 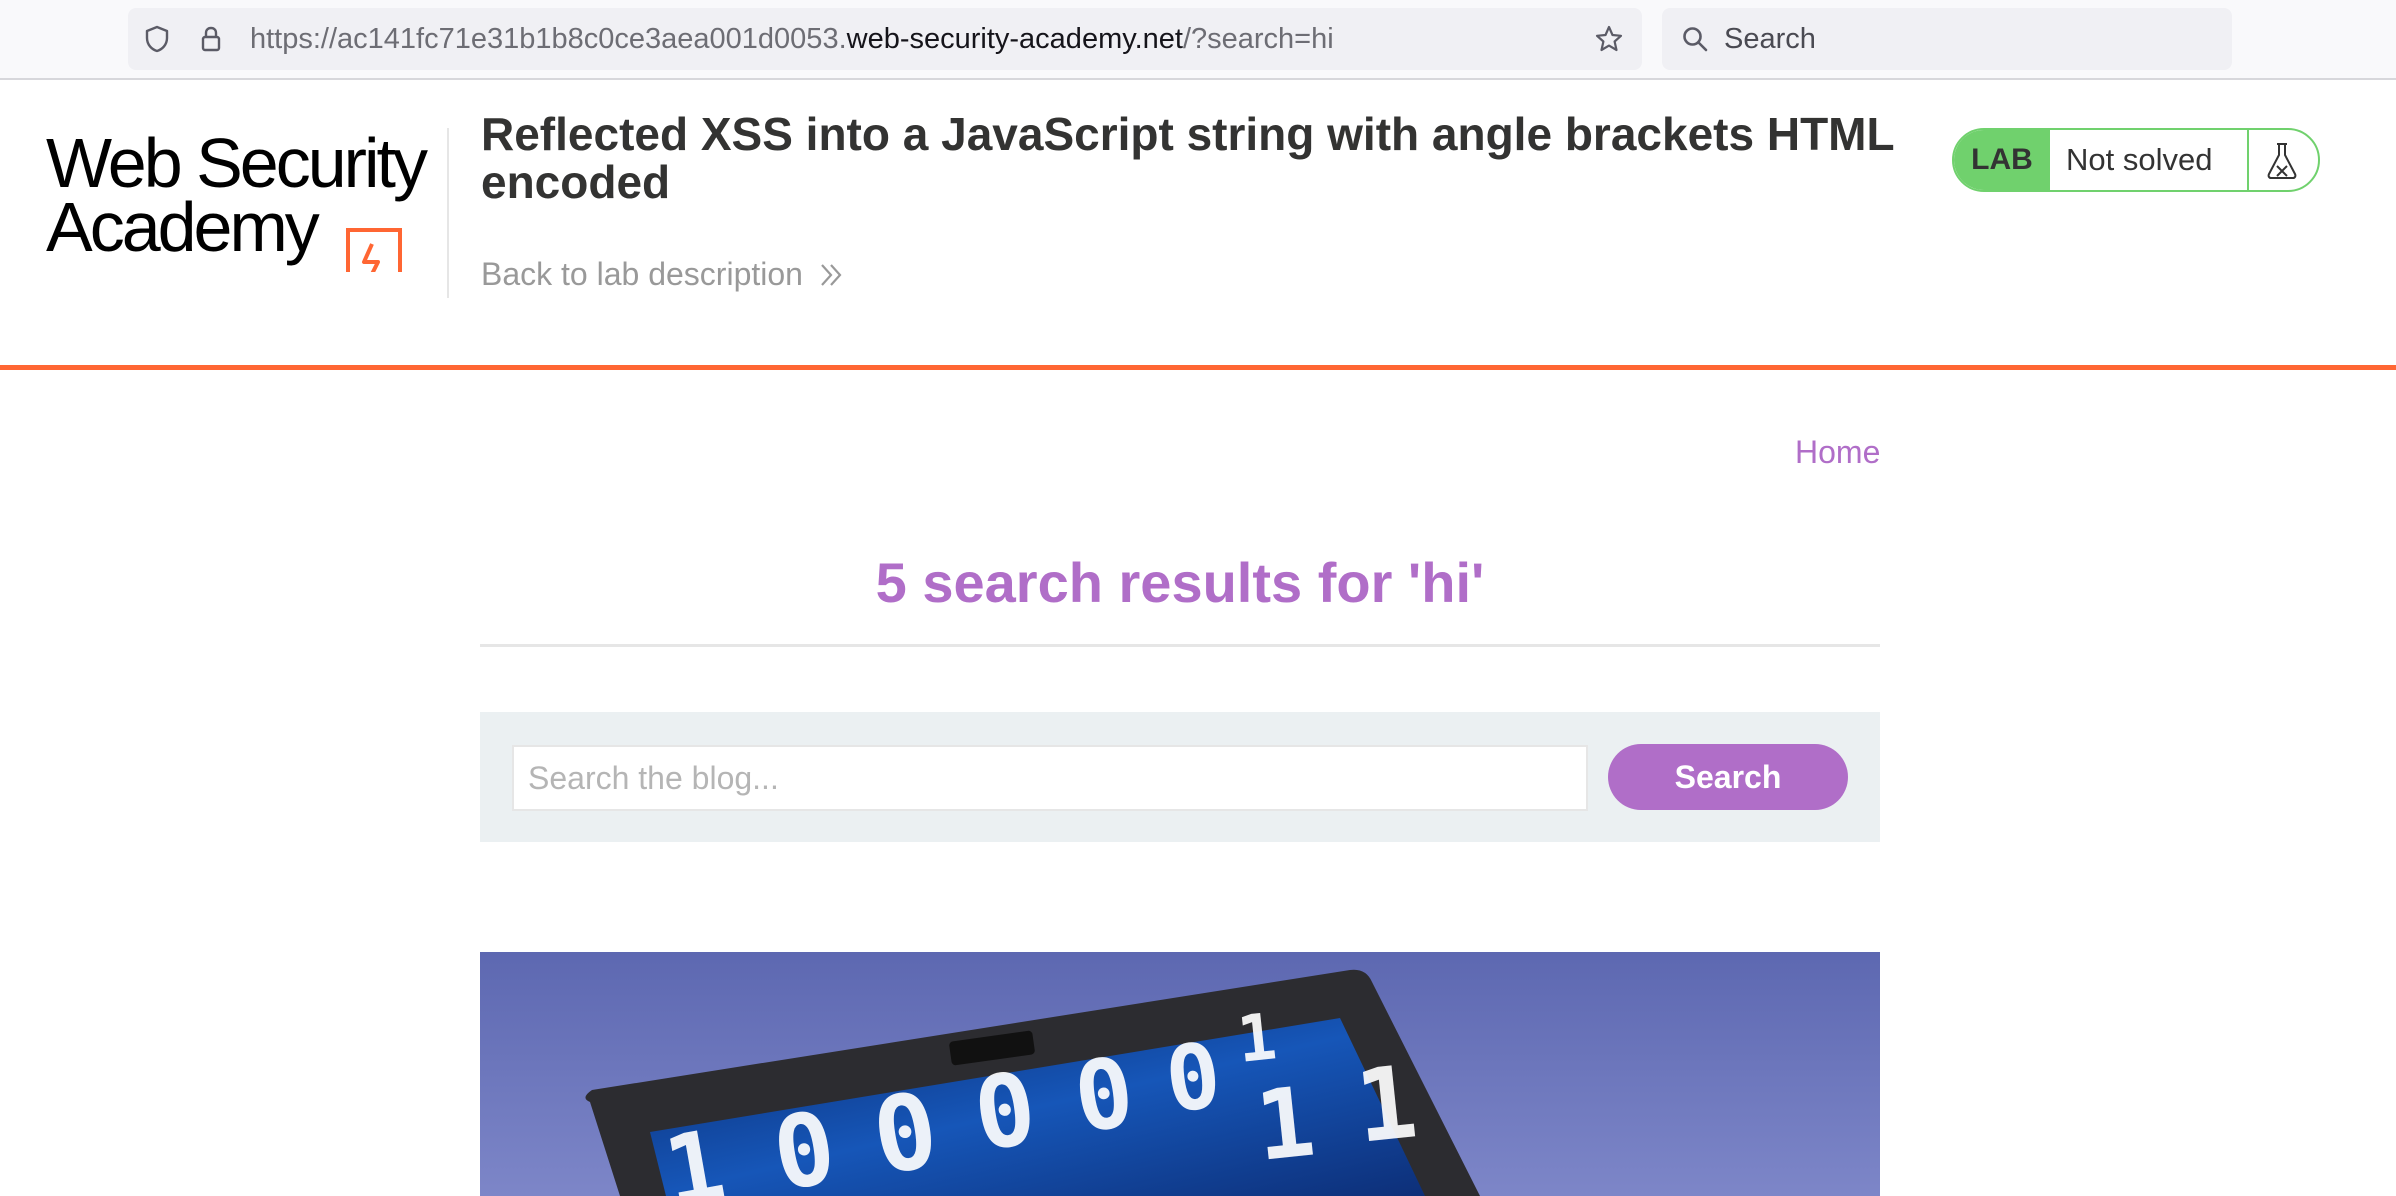 What do you see at coordinates (1837, 452) in the screenshot?
I see `home-link: Home` at bounding box center [1837, 452].